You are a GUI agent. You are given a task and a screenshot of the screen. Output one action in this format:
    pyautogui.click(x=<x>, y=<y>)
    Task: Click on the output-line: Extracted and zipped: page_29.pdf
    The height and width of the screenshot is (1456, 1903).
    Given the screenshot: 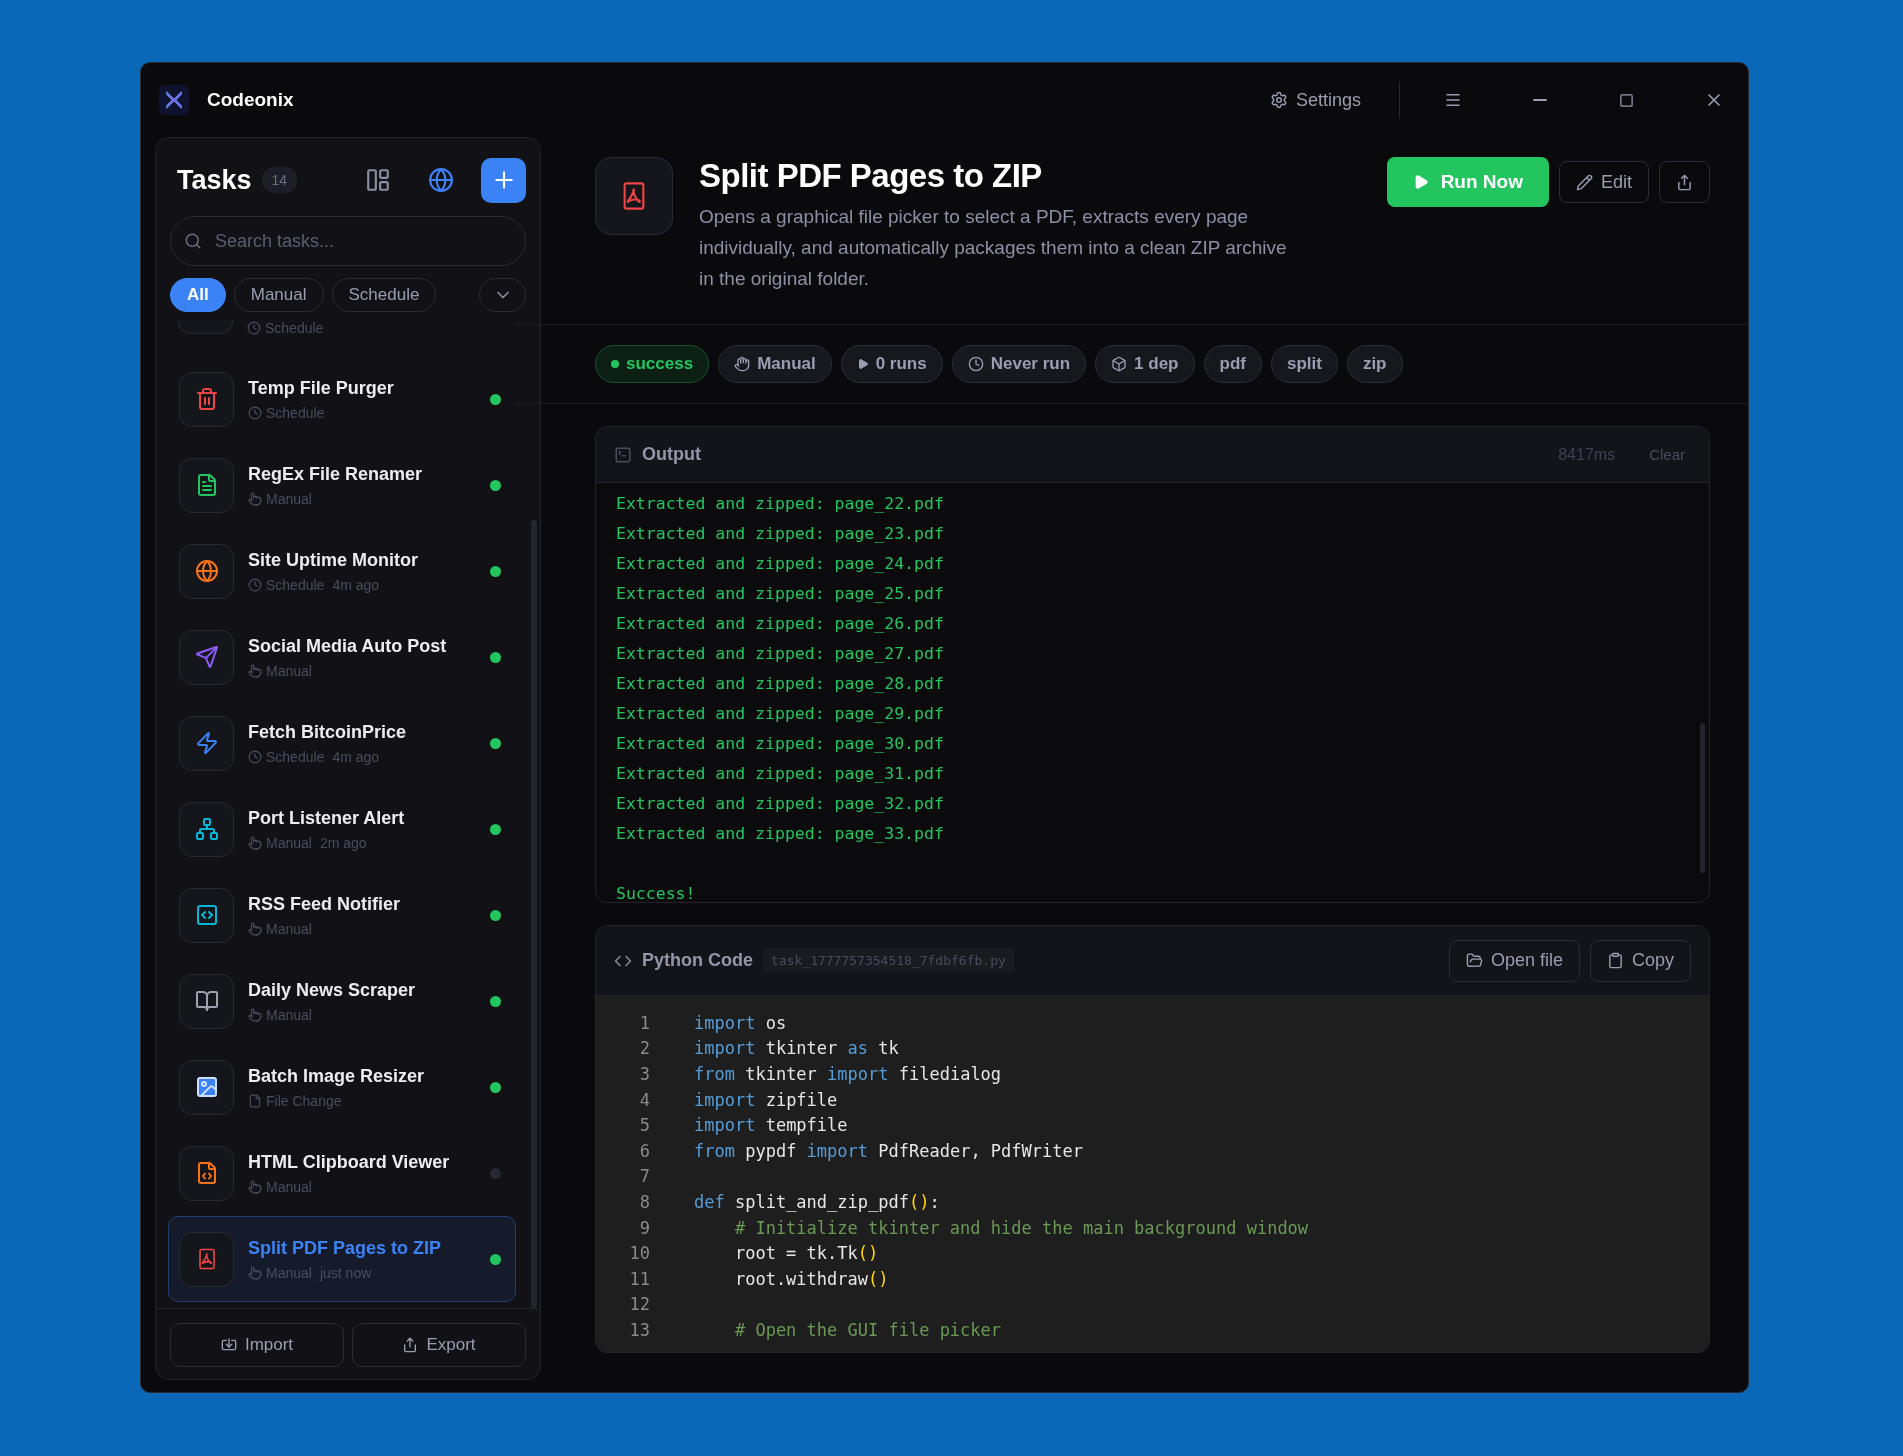 What is the action you would take?
    pyautogui.click(x=780, y=714)
    